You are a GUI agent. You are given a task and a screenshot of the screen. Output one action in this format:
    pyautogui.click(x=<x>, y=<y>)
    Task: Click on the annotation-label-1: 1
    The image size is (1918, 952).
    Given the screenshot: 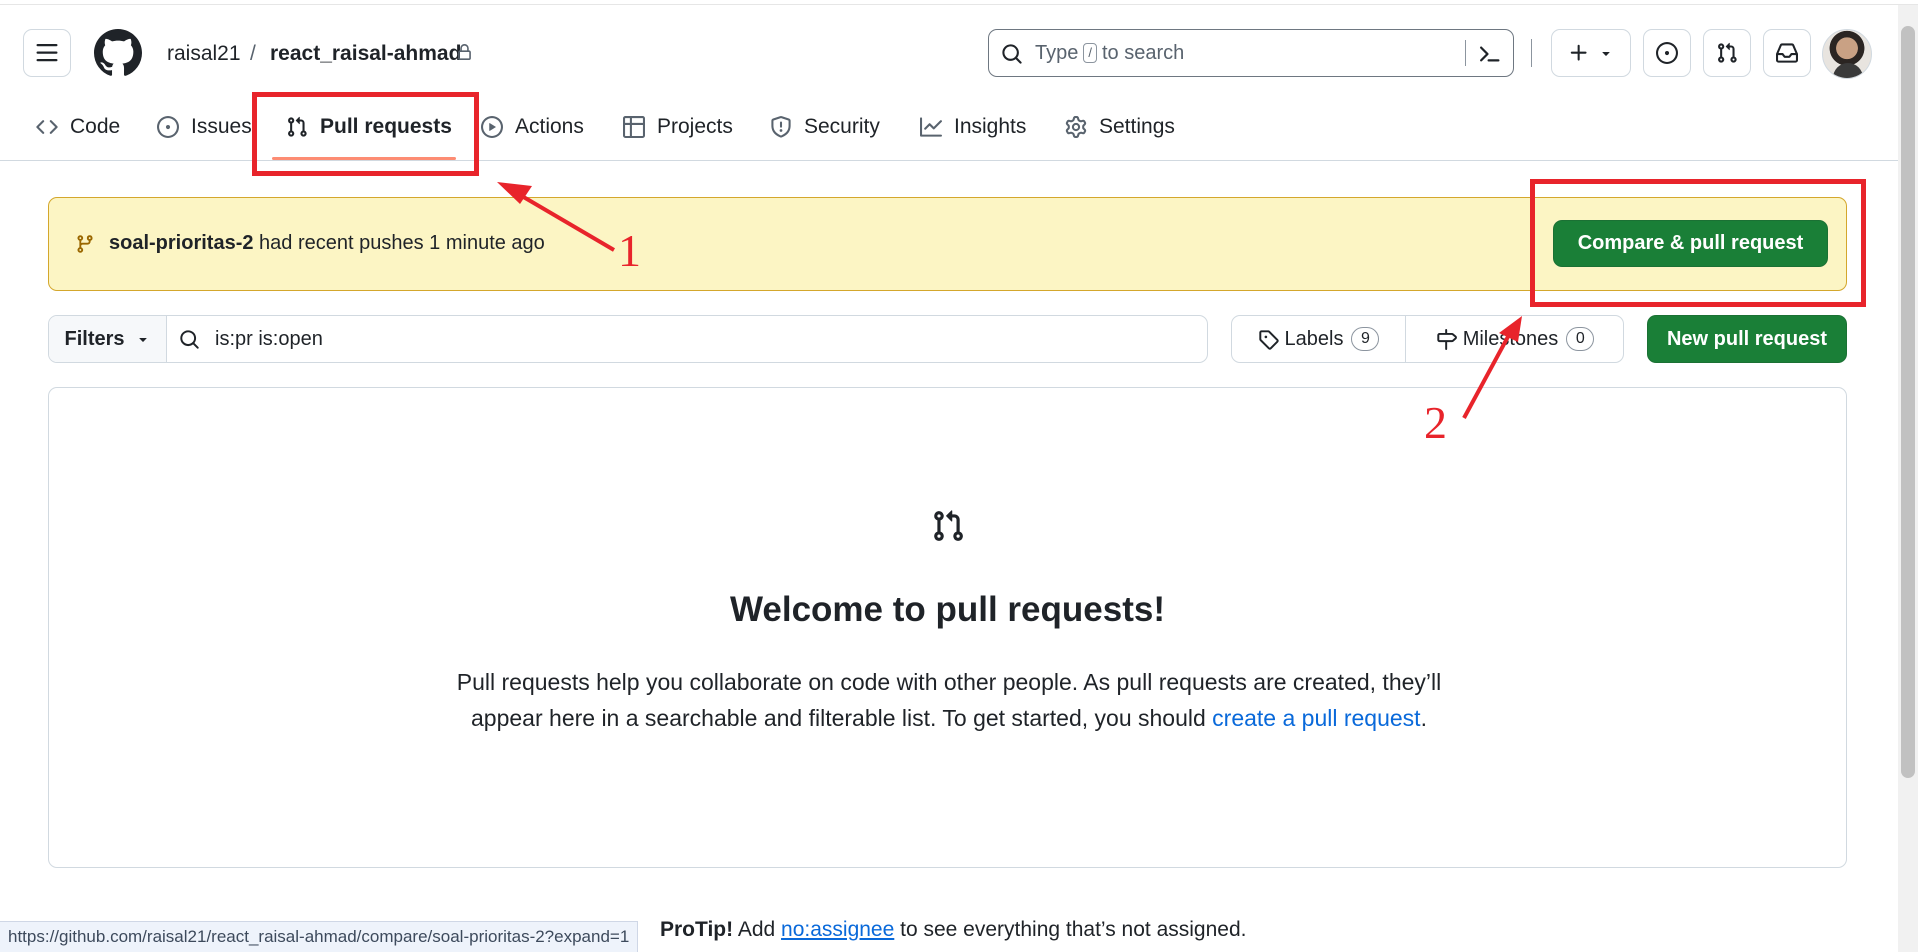 What is the action you would take?
    pyautogui.click(x=629, y=250)
    